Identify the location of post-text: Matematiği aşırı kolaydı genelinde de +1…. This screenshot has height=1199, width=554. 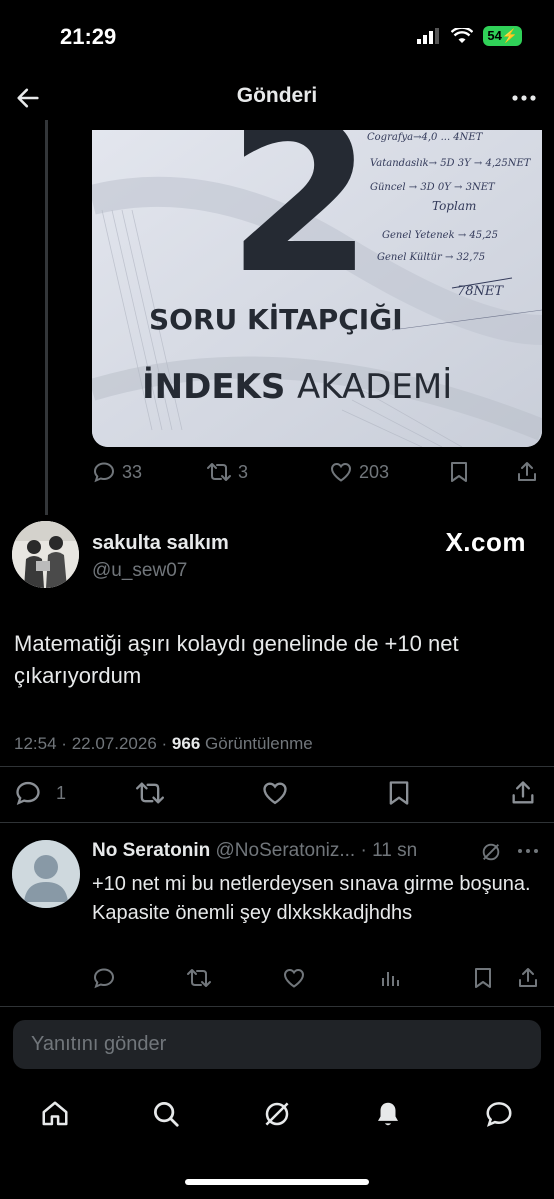
(236, 659).